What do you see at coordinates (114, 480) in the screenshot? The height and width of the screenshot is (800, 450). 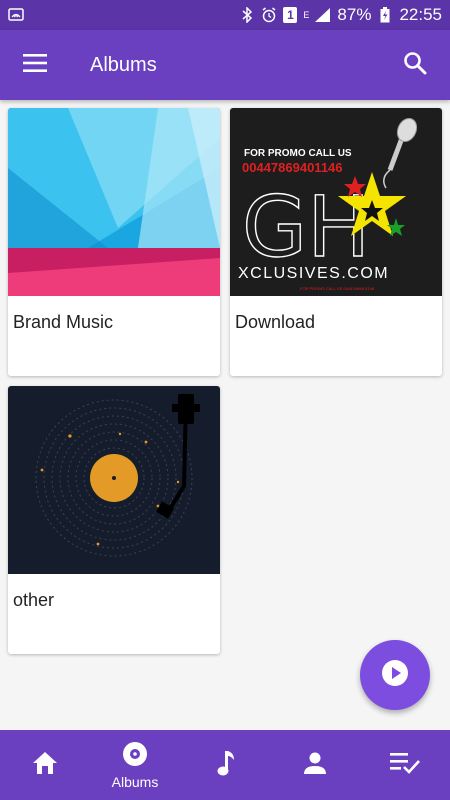 I see `album-art-vinyl` at bounding box center [114, 480].